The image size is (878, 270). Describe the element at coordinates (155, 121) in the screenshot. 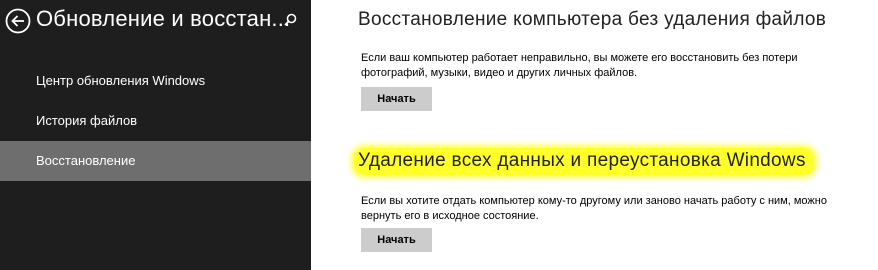

I see `sidebar-item-file-history: История файлов` at that location.